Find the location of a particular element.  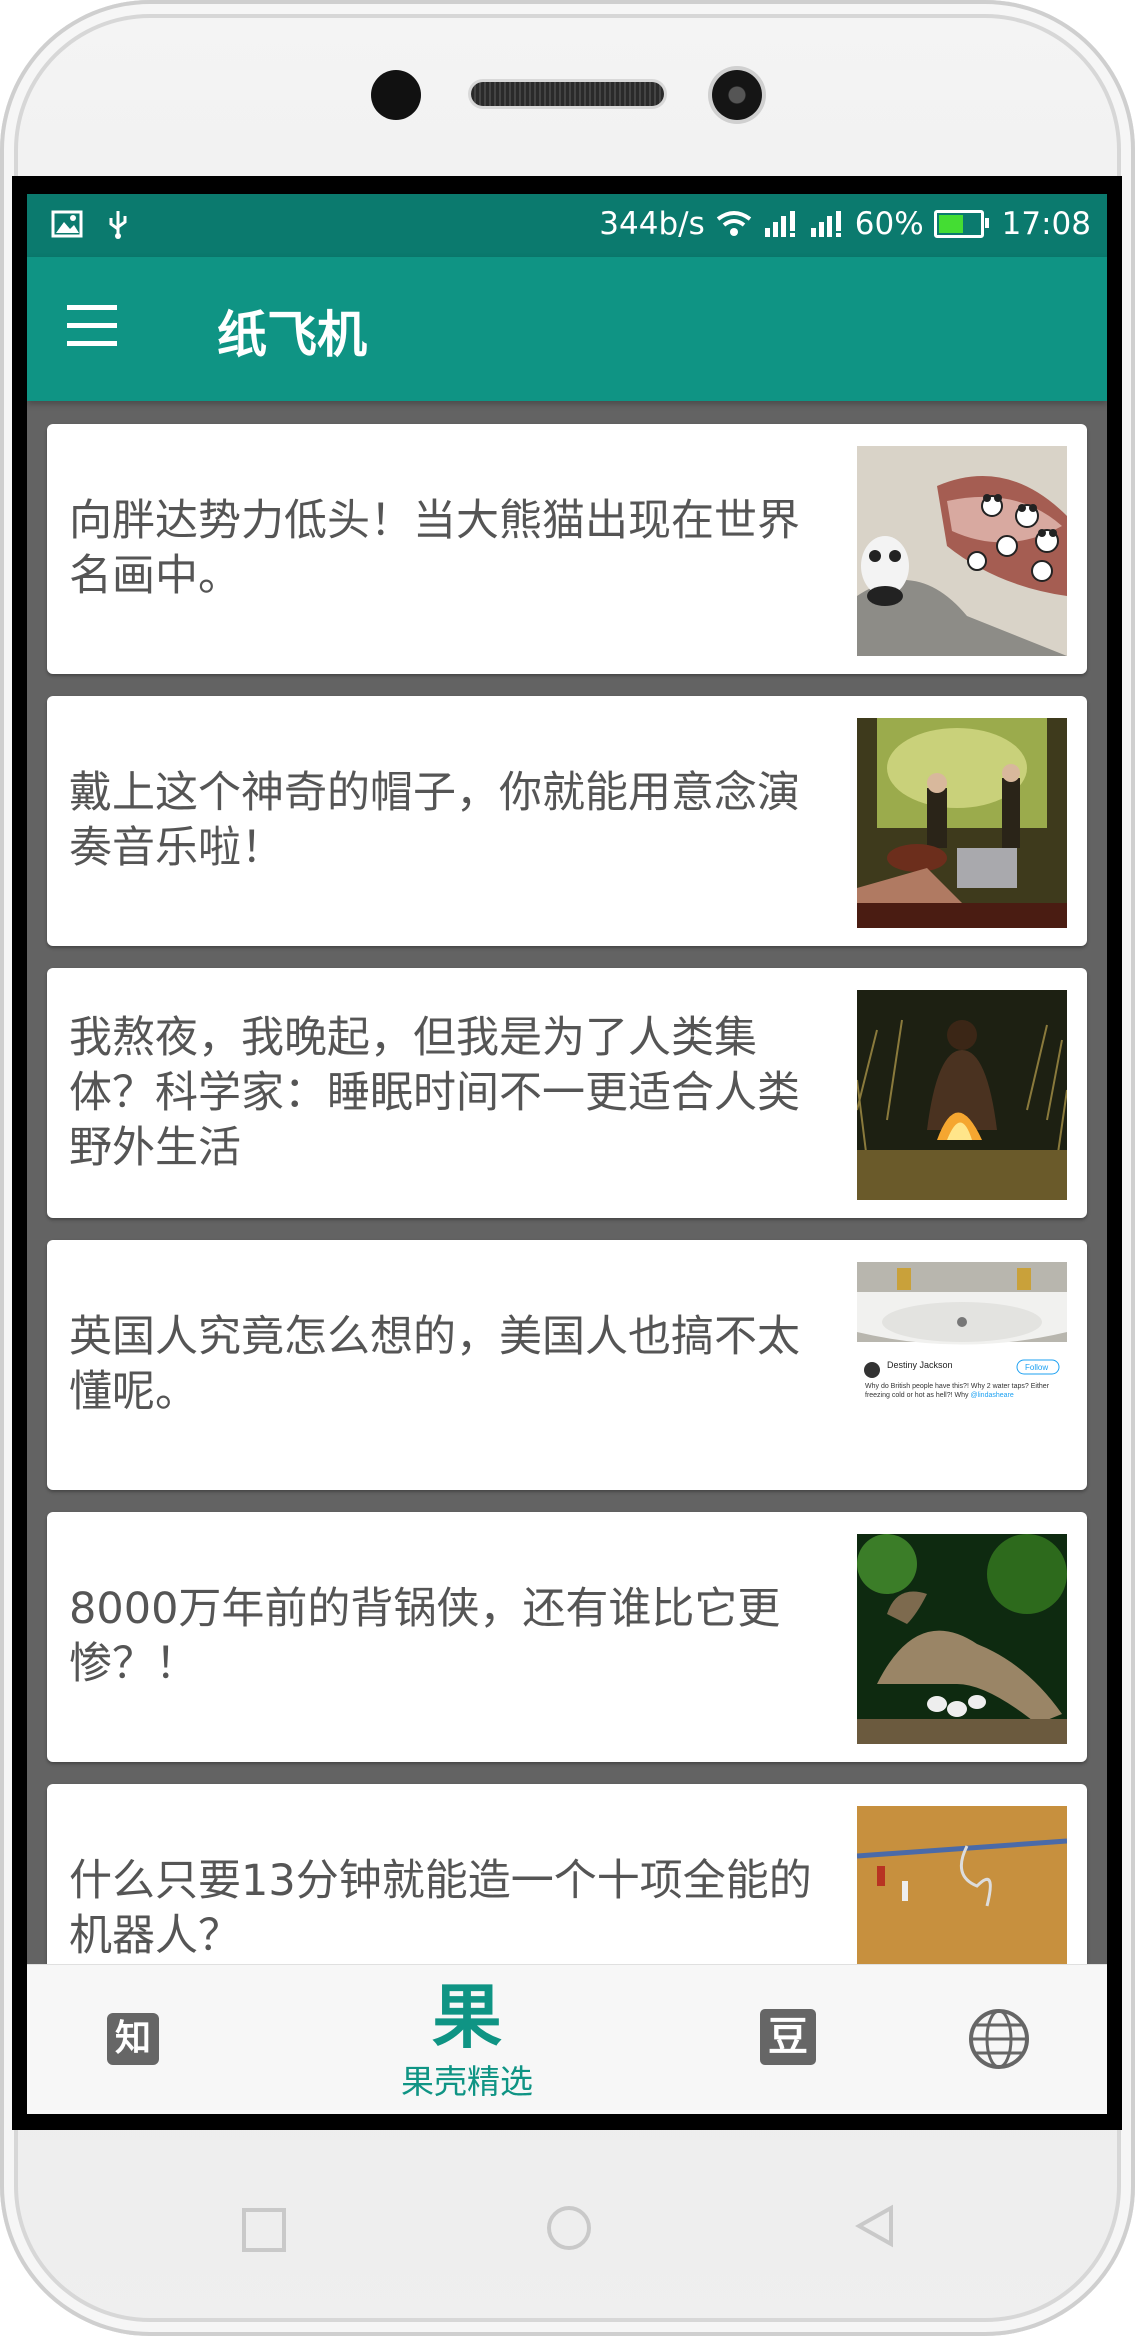

article-card: 向胖达势力低头！当大熊猫出现在世界名画中。 is located at coordinates (567, 549).